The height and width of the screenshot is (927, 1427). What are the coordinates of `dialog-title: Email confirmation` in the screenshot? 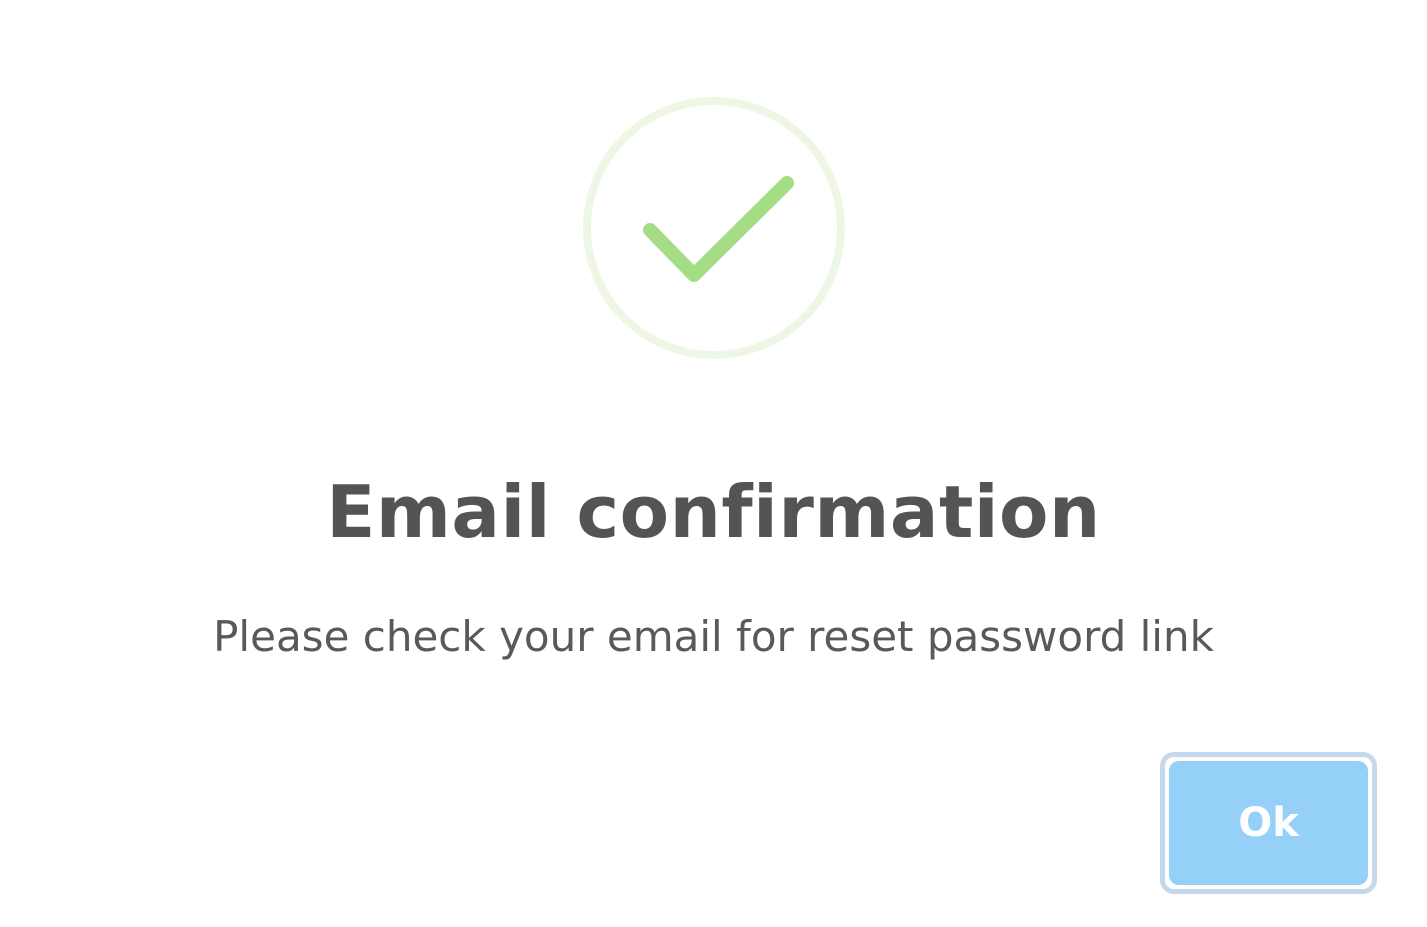 It's located at (713, 512).